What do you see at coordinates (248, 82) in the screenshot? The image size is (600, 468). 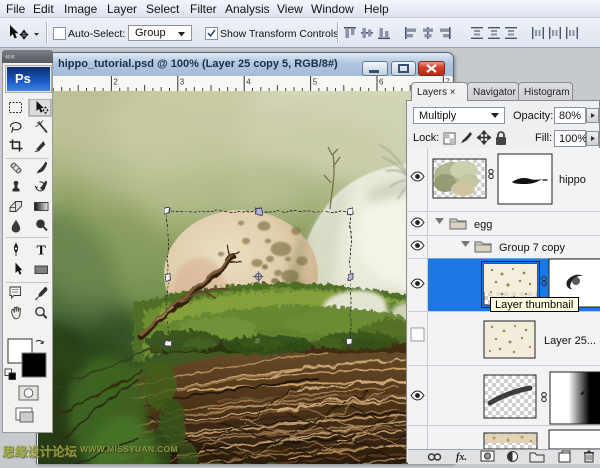 I see `svg-text: 4` at bounding box center [248, 82].